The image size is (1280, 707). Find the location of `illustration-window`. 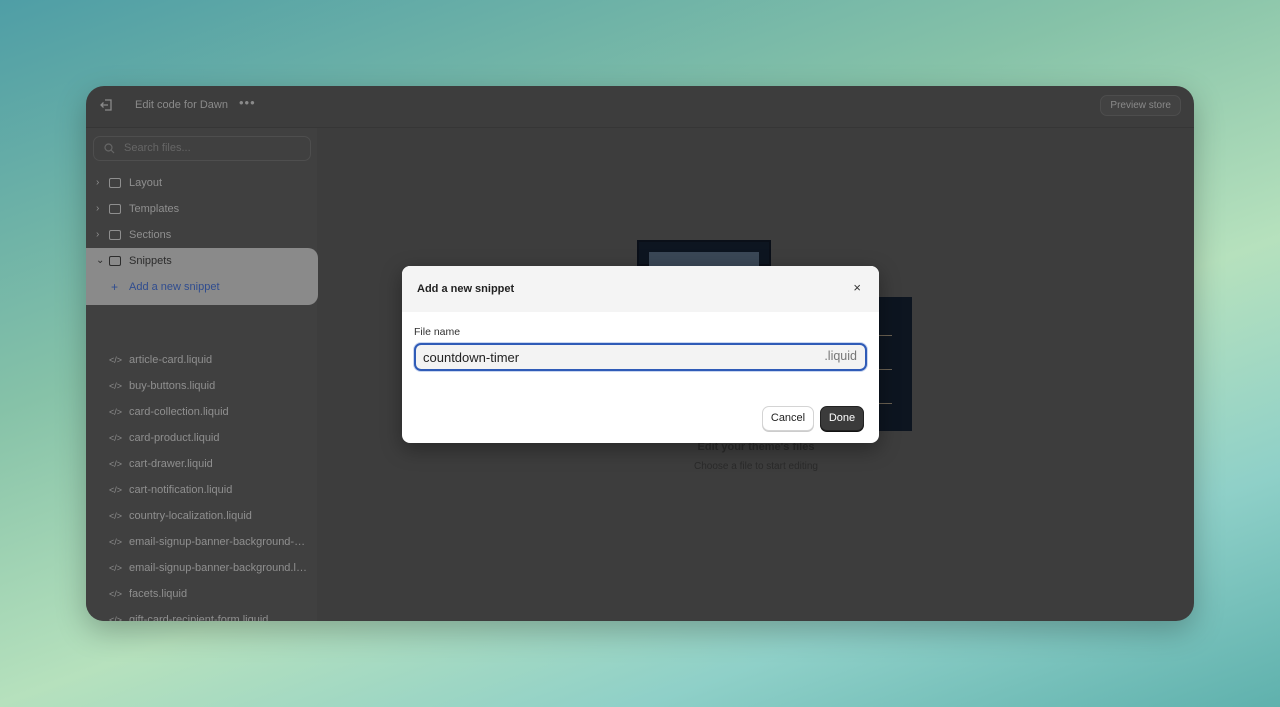

illustration-window is located at coordinates (704, 256).